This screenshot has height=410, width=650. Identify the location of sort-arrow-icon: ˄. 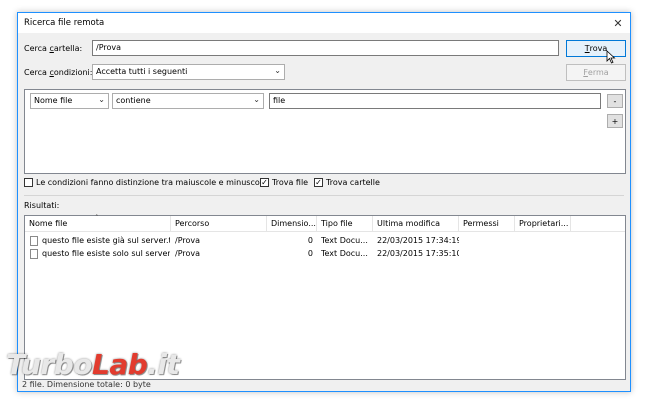
(97, 218).